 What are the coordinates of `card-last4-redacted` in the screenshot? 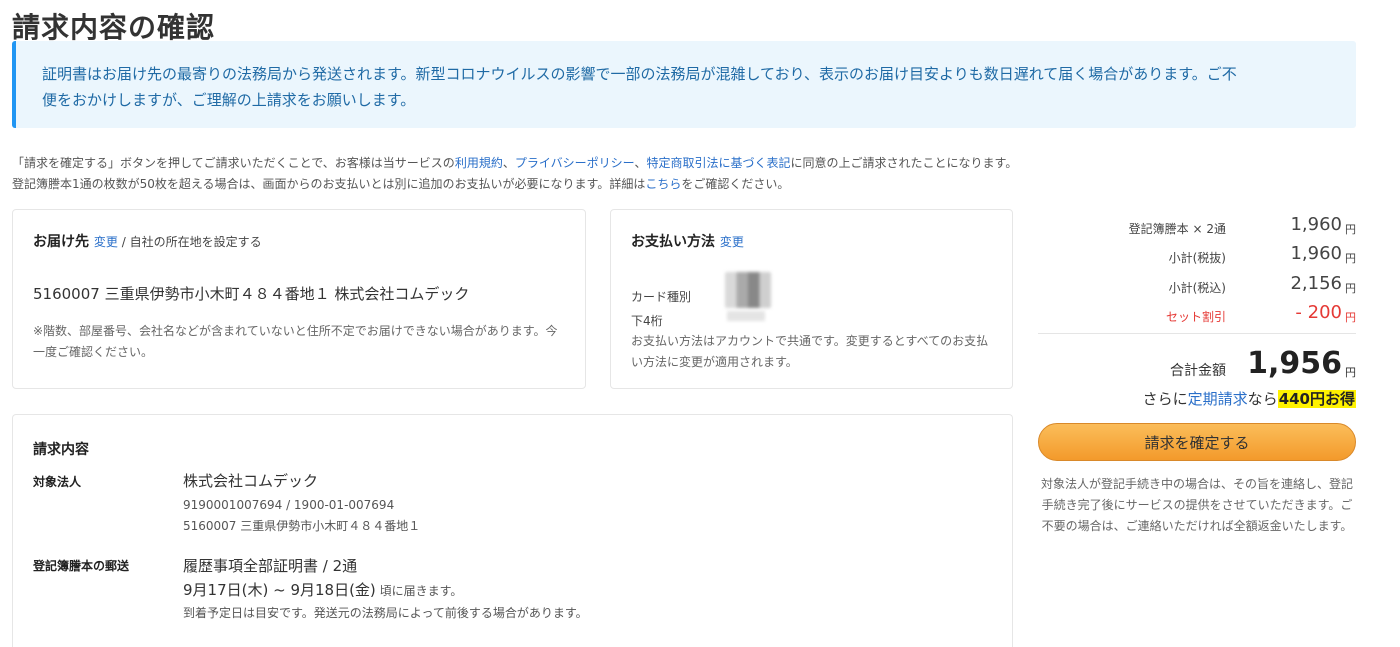 It's located at (746, 316).